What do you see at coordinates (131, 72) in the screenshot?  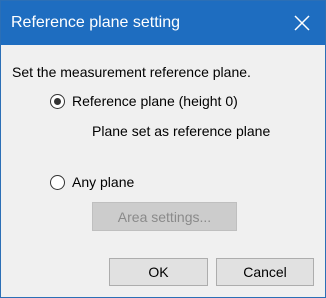 I see `instruction-text: Set the measurement reference plane.` at bounding box center [131, 72].